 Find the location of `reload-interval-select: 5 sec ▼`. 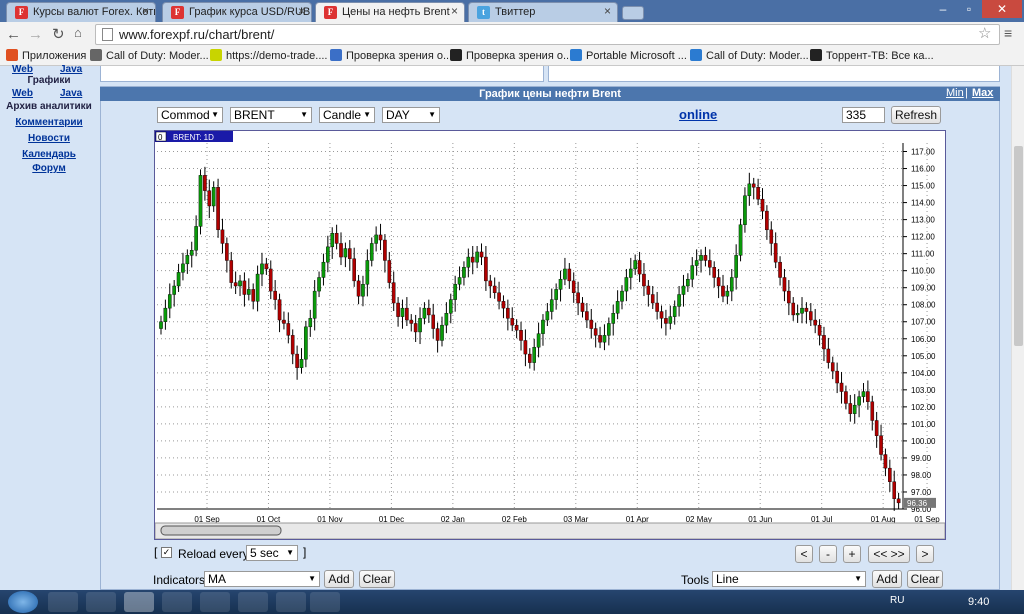

reload-interval-select: 5 sec ▼ is located at coordinates (272, 553).